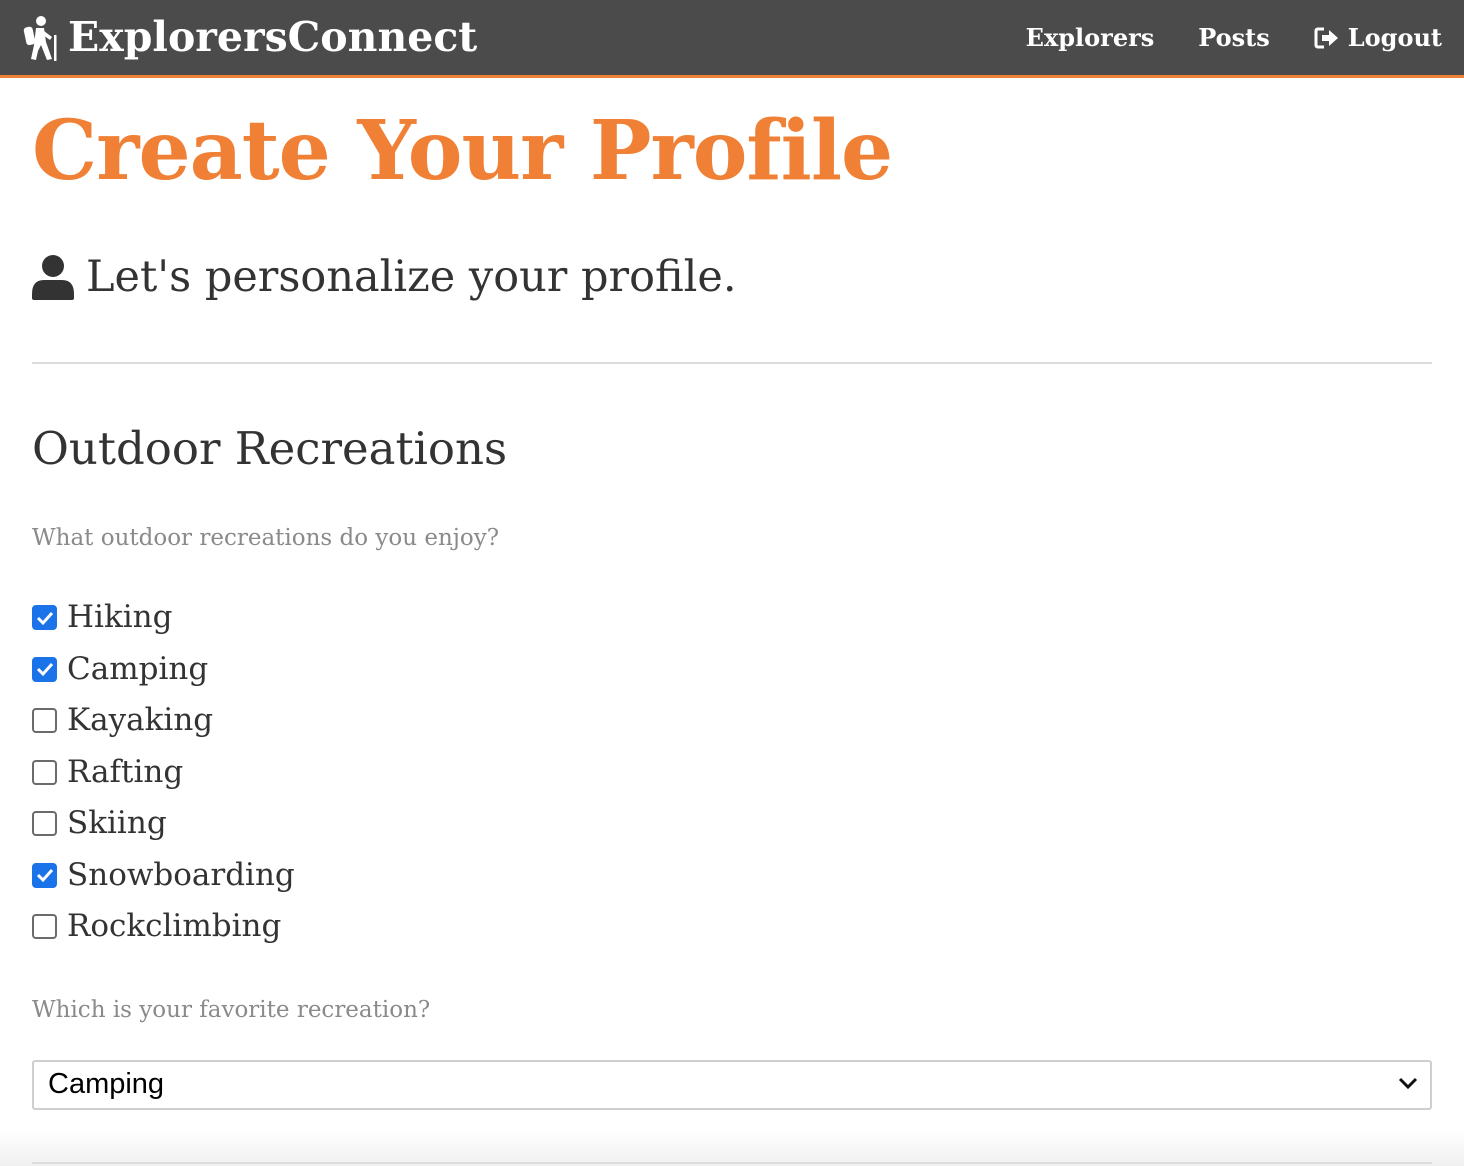 The width and height of the screenshot is (1464, 1166). Describe the element at coordinates (732, 824) in the screenshot. I see `recreation-option: Skiing` at that location.